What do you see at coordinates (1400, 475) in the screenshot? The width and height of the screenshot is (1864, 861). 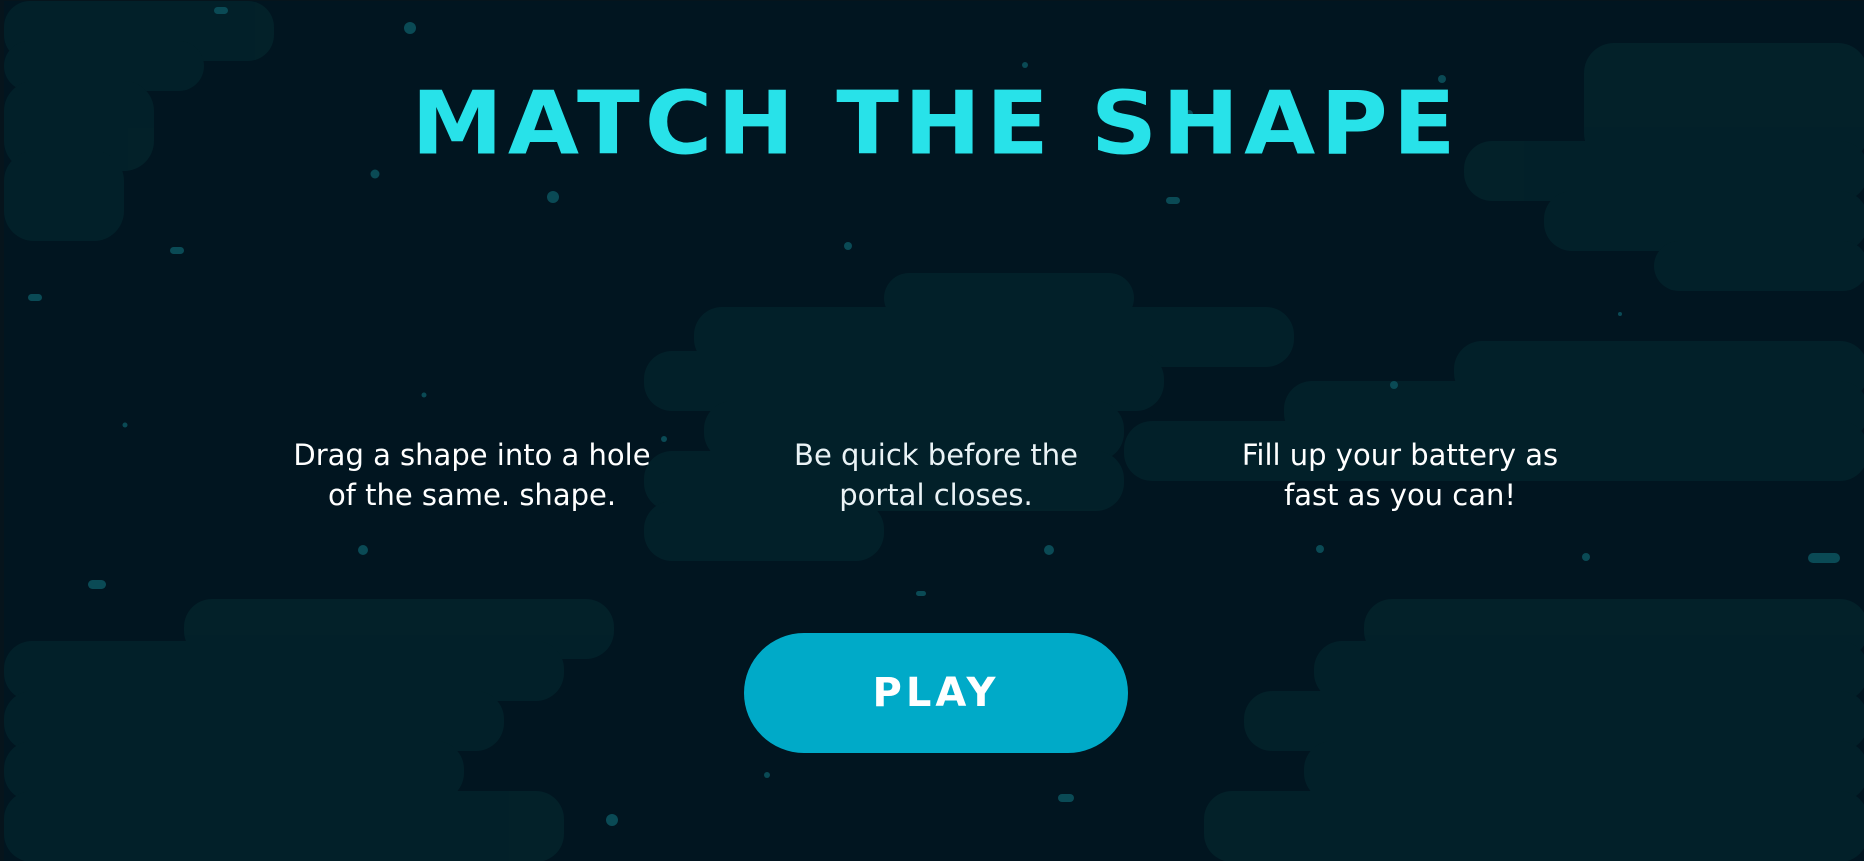 I see `instruction-fill-battery: Fill up your battery as fast as you can!` at bounding box center [1400, 475].